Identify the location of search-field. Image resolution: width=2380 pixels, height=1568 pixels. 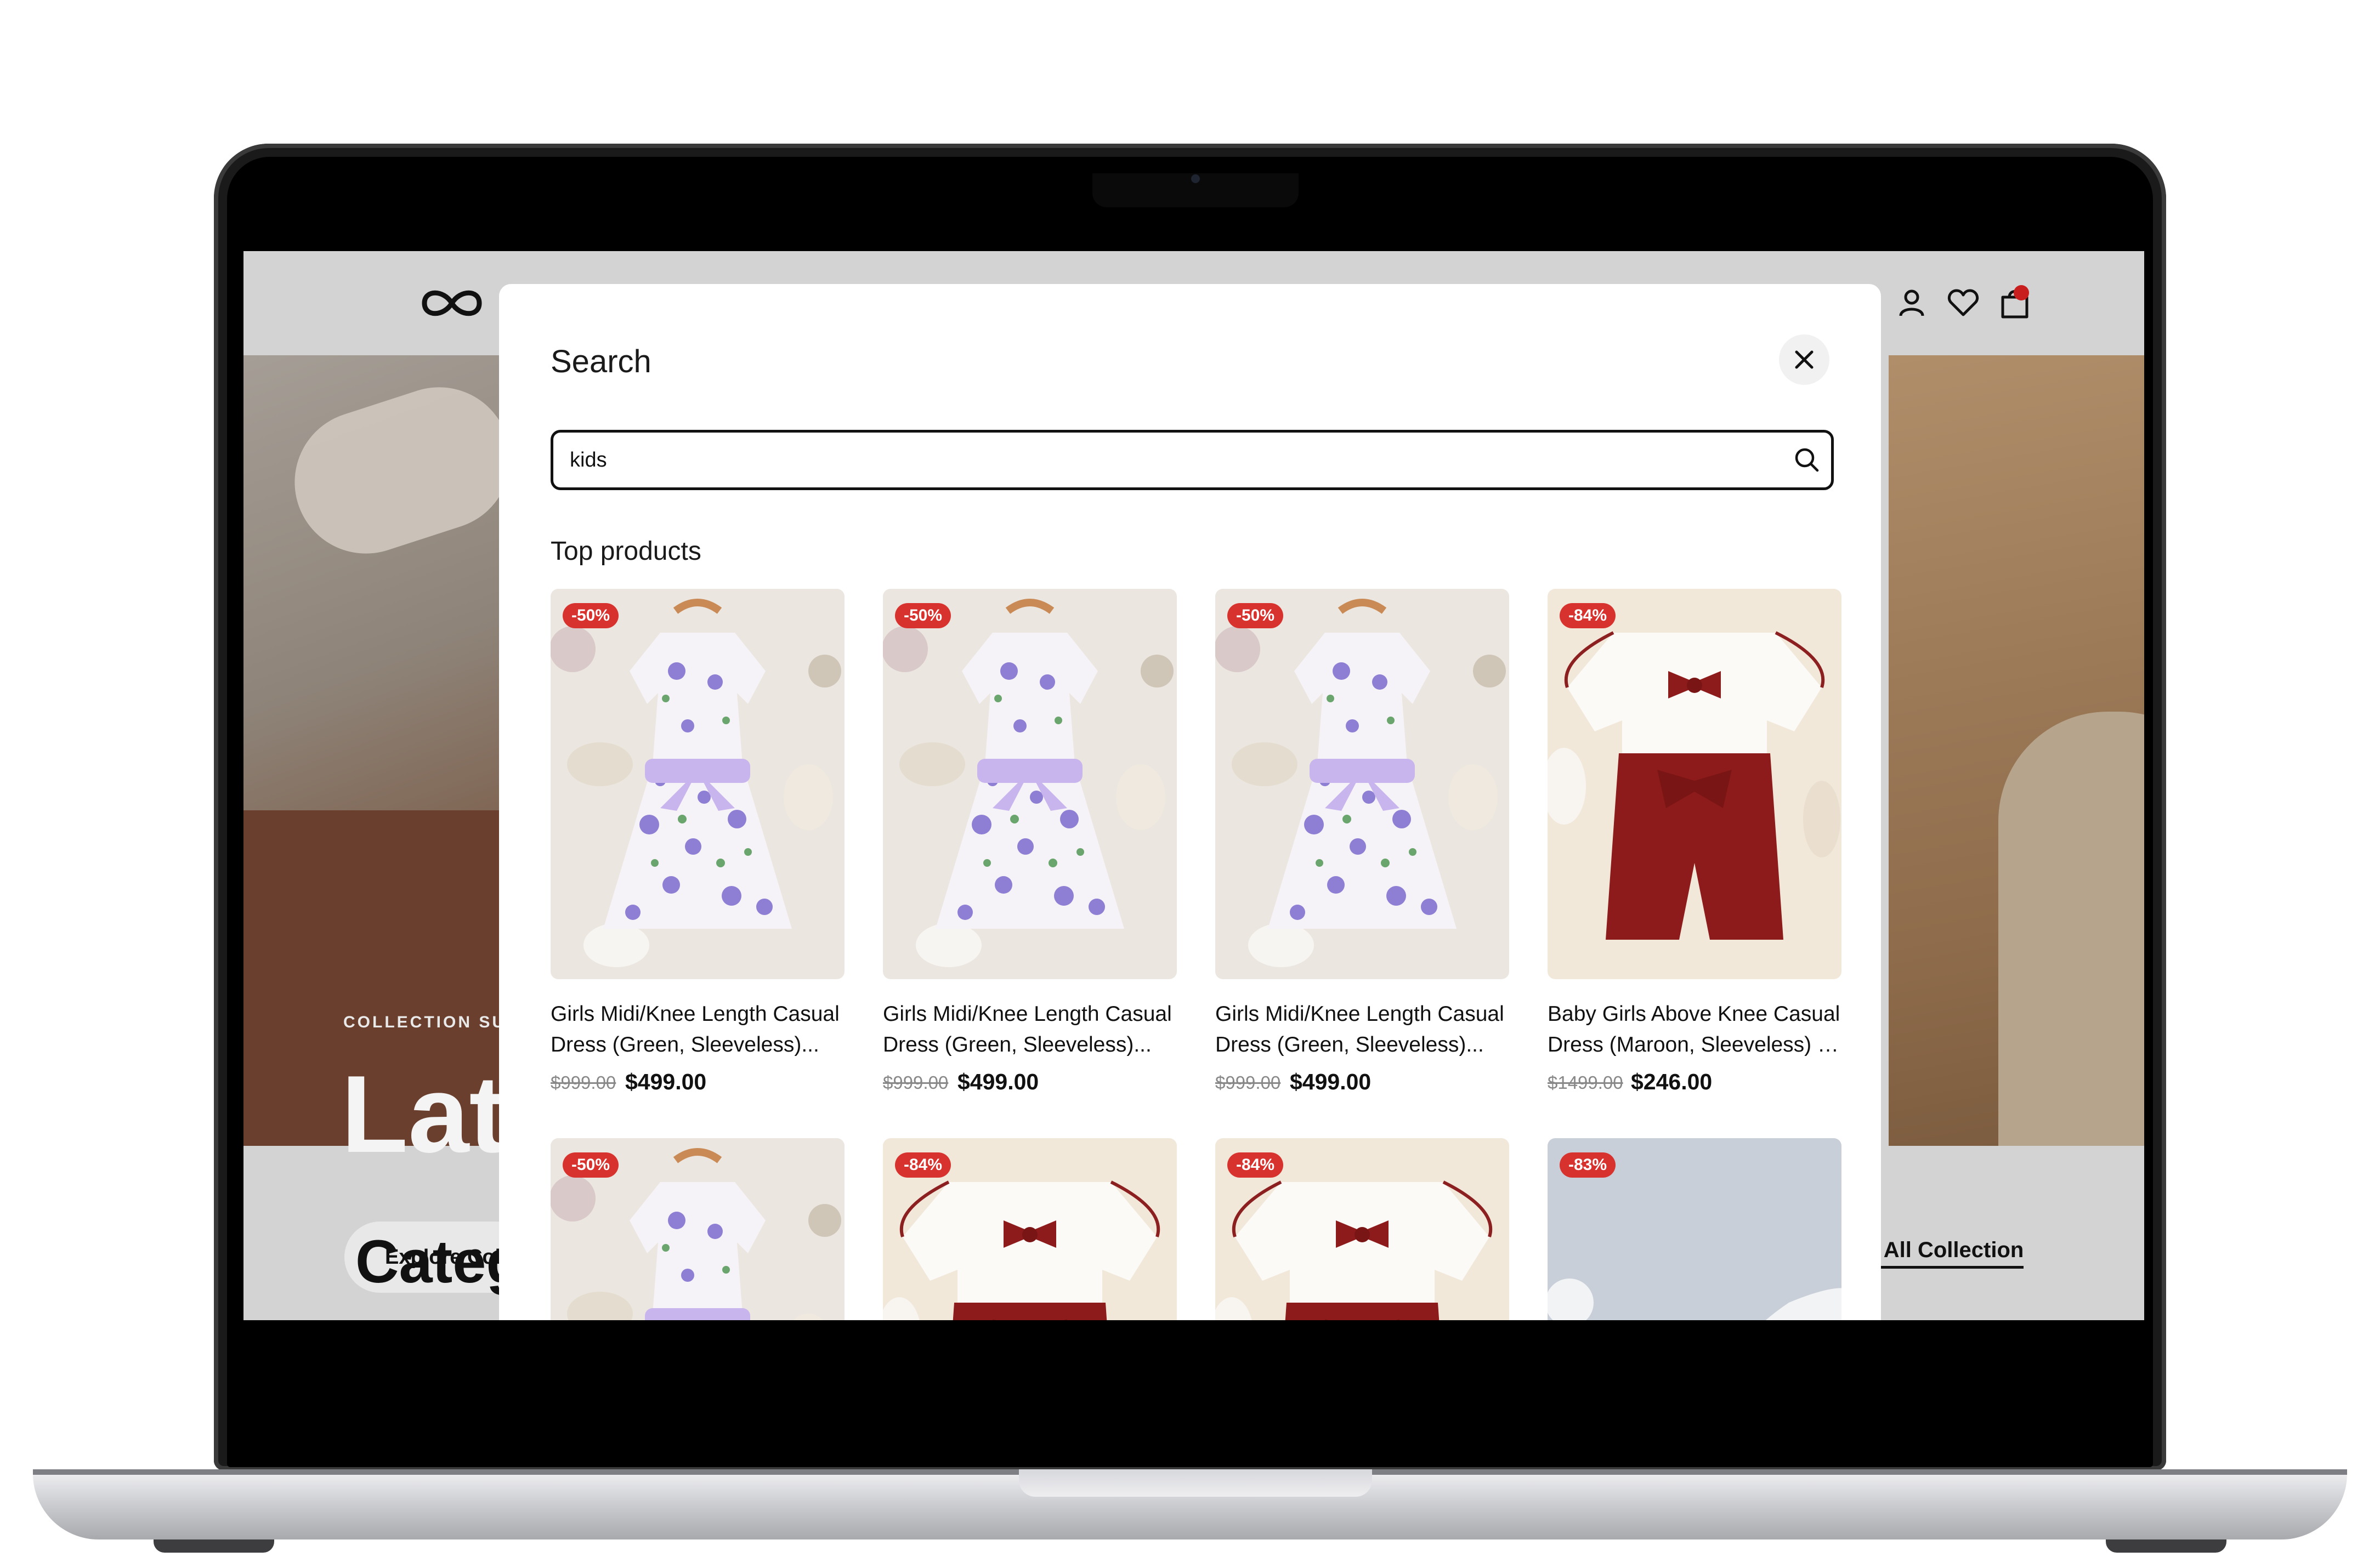
(1192, 460).